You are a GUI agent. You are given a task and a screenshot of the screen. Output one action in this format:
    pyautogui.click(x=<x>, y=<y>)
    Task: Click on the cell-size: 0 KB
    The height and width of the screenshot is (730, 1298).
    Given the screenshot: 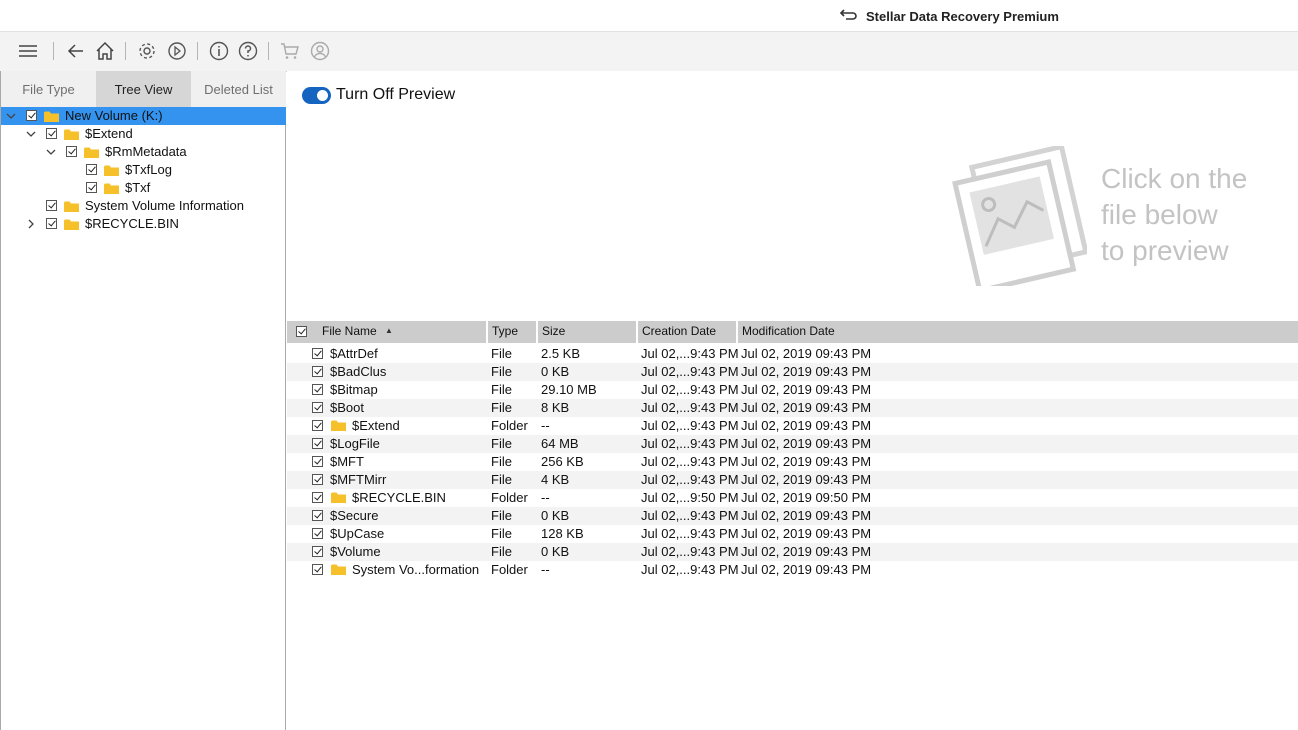 What is the action you would take?
    pyautogui.click(x=555, y=371)
    